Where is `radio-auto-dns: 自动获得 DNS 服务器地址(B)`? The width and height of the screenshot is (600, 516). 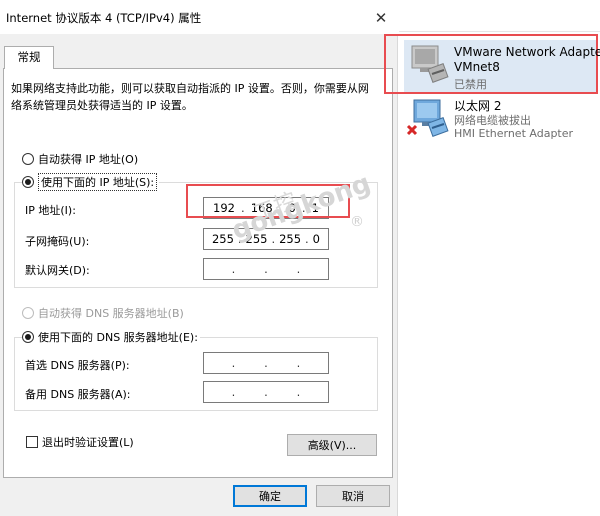
radio-auto-dns: 自动获得 DNS 服务器地址(B) is located at coordinates (103, 313).